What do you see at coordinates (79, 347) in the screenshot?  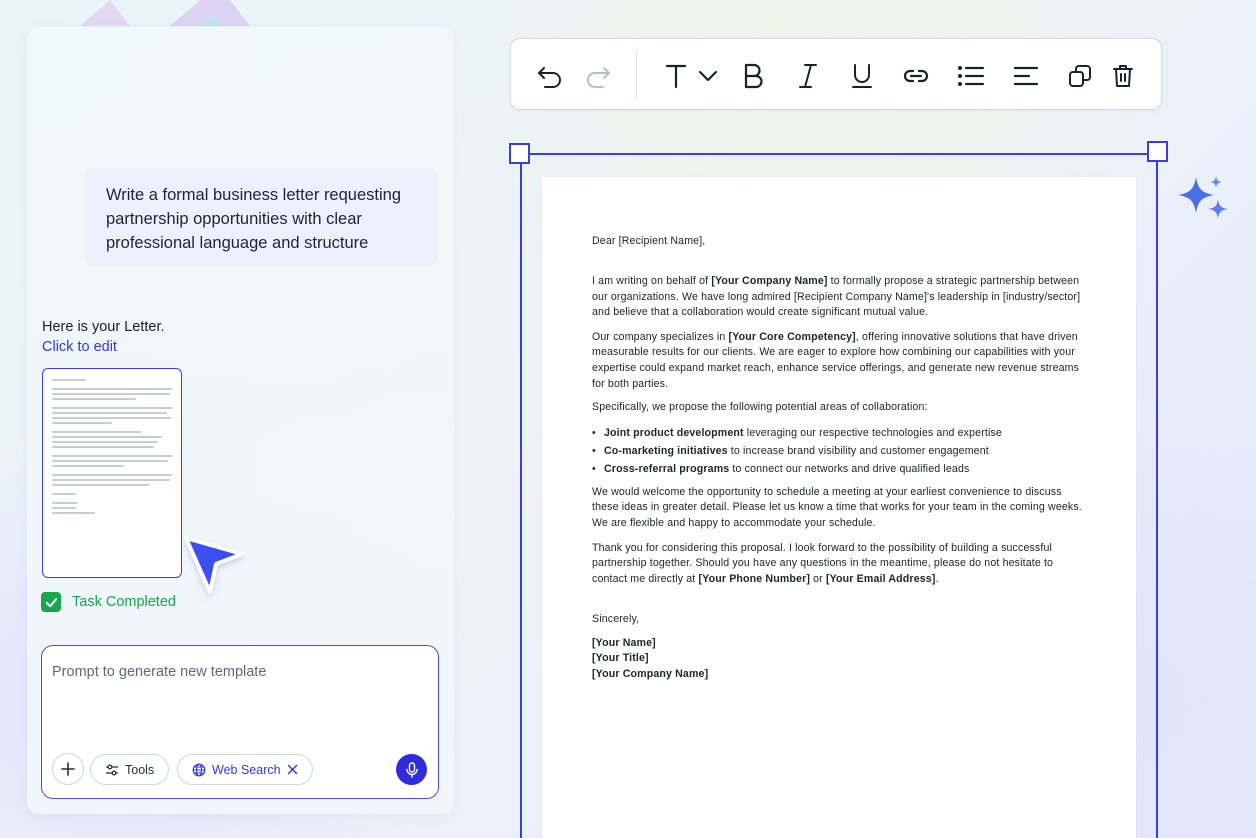 I see `click-to-edit-link: Click to edit` at bounding box center [79, 347].